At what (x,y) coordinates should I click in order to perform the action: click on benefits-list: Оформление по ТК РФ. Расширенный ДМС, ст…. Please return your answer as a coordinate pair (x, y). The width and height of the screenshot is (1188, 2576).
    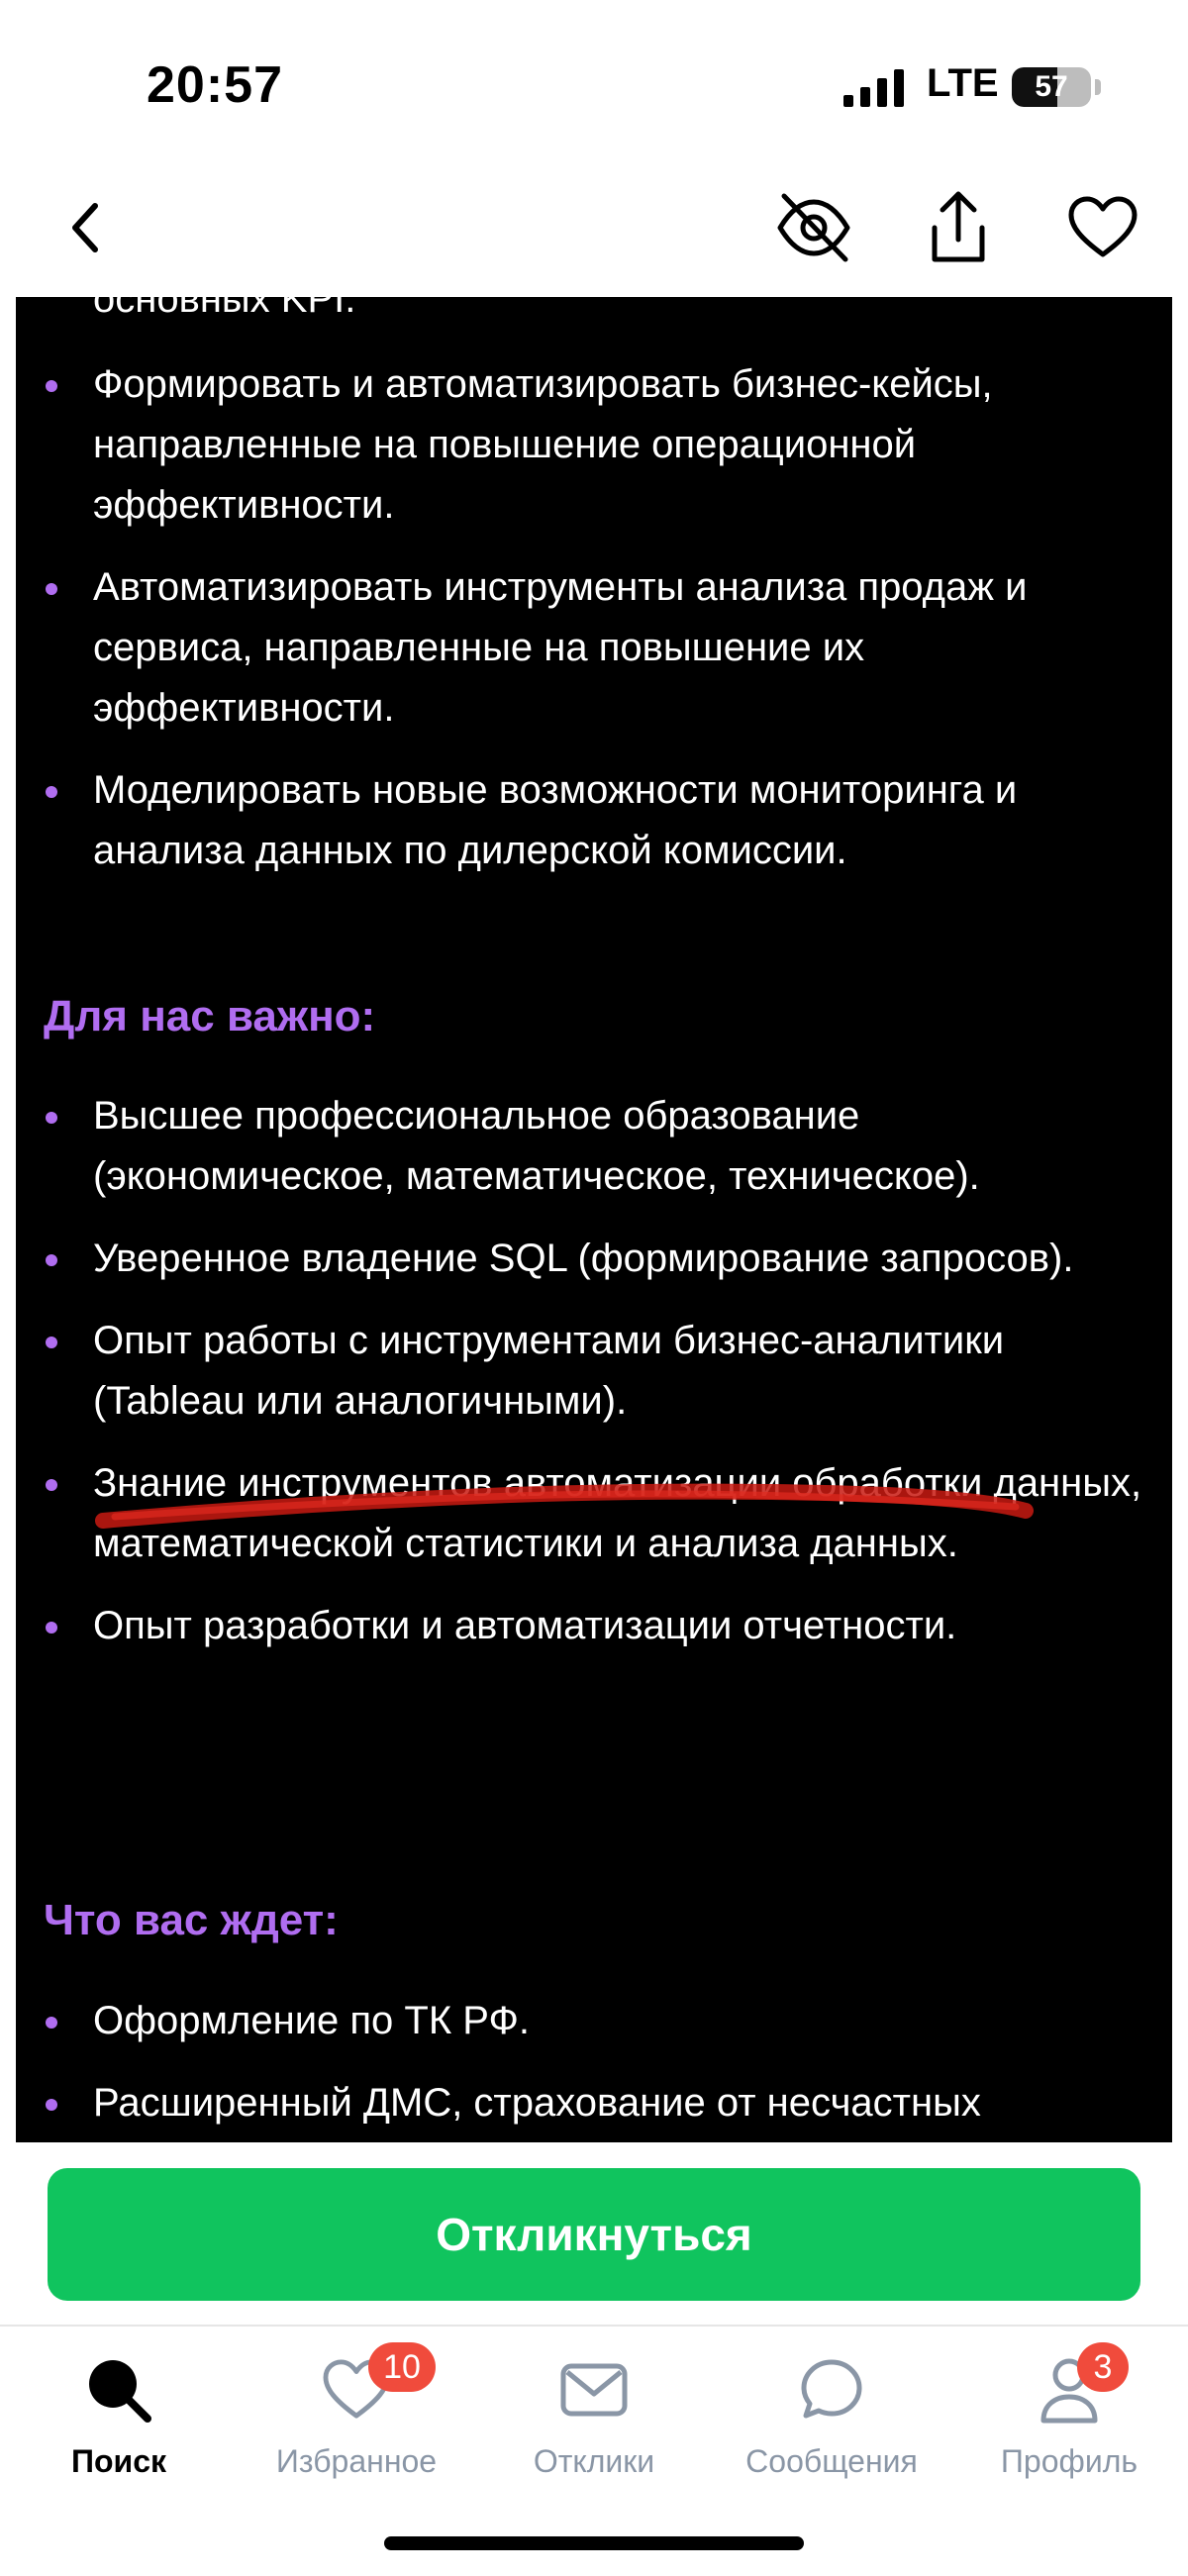
    Looking at the image, I should click on (594, 2067).